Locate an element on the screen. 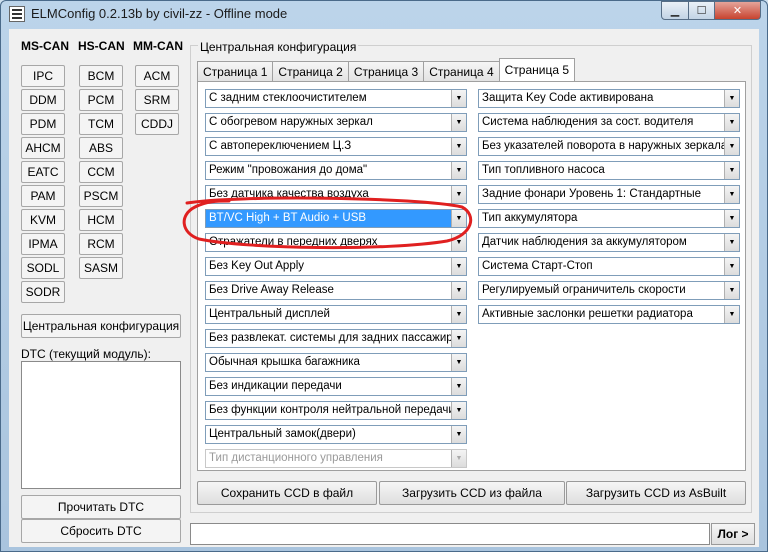 The image size is (768, 552). left-option-dropdown-6: BT/VC High + BT Audio + USB ▼ is located at coordinates (336, 218).